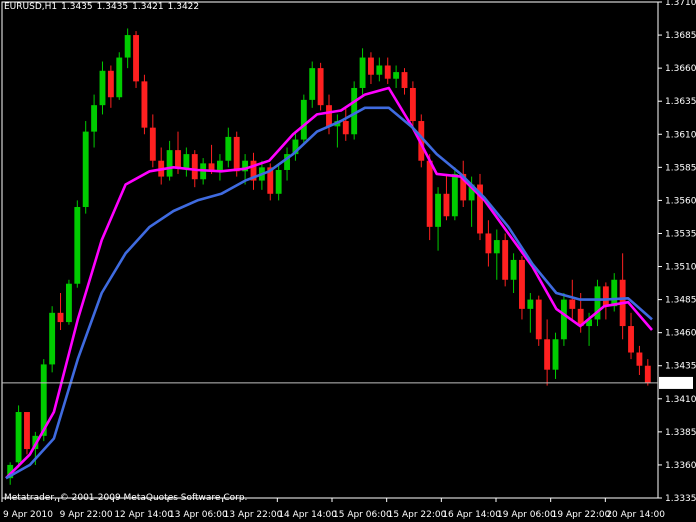 The width and height of the screenshot is (696, 522). I want to click on x-tick-label: 12 Apr 14:00, so click(143, 515).